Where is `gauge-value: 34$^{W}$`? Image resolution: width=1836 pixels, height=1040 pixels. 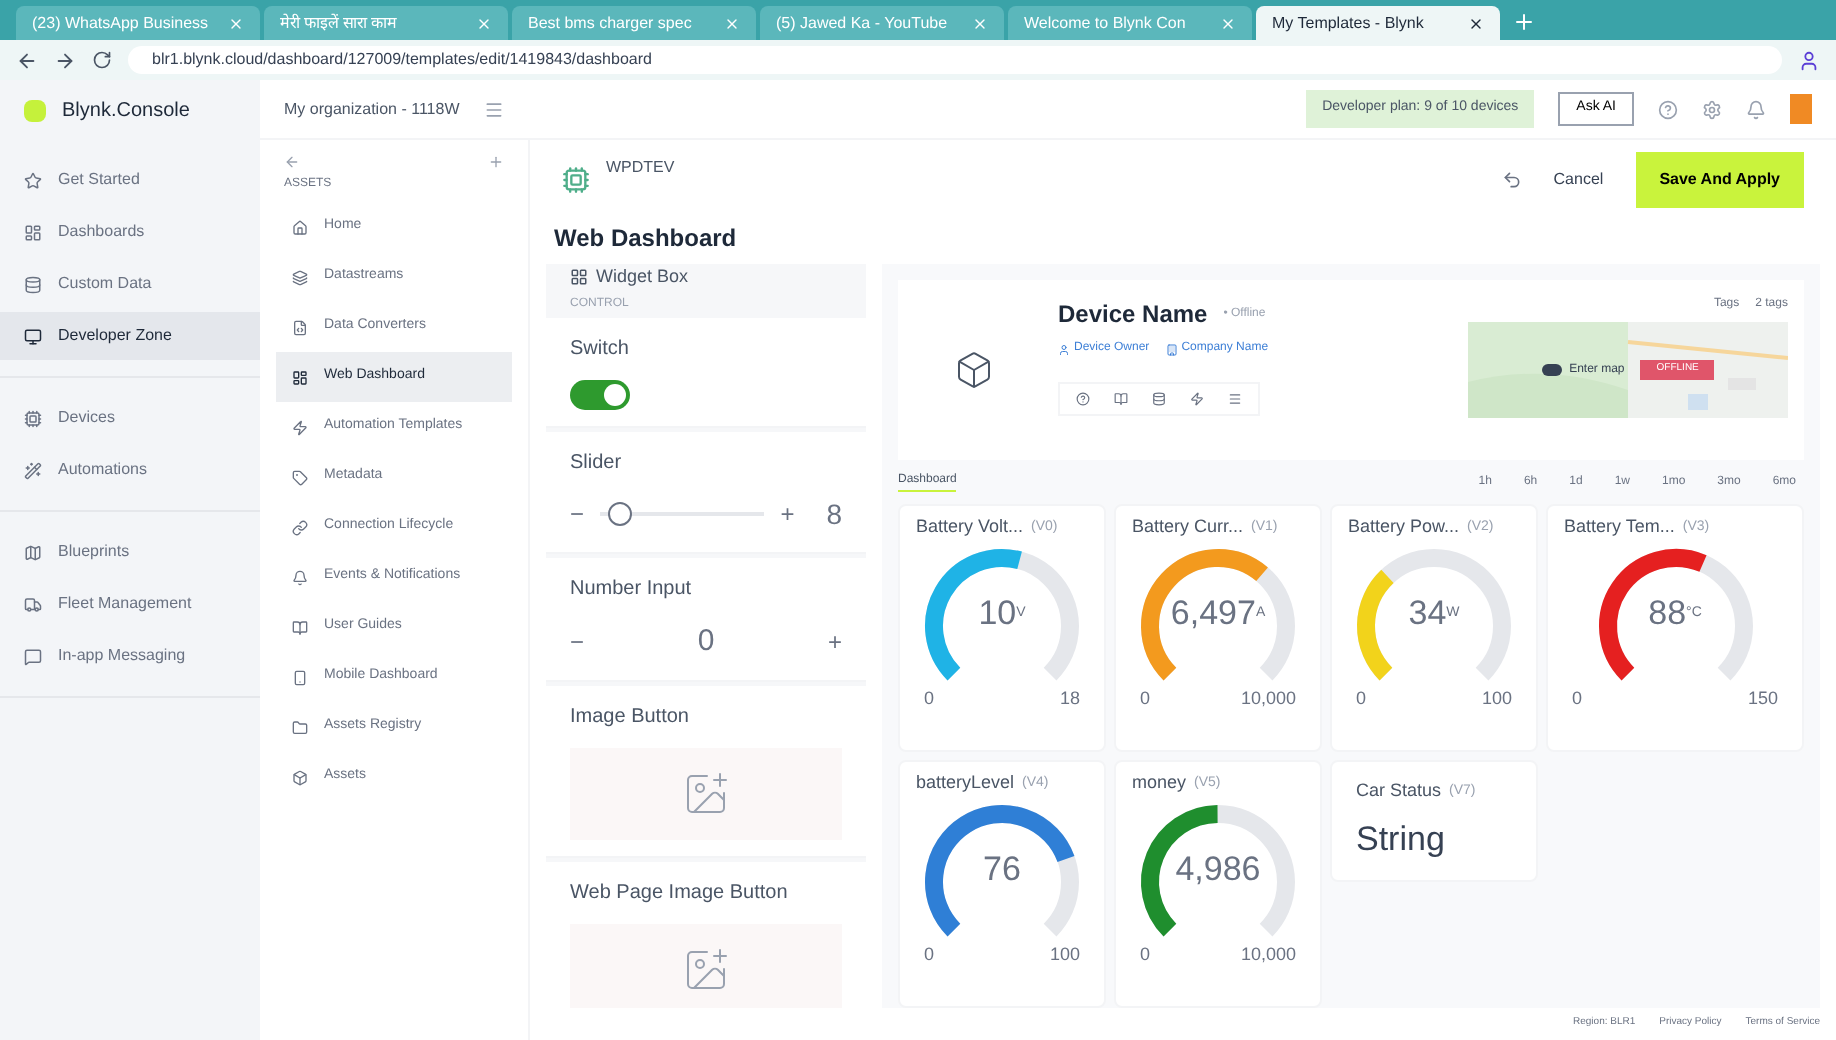 gauge-value: 34$^{W}$ is located at coordinates (1434, 613).